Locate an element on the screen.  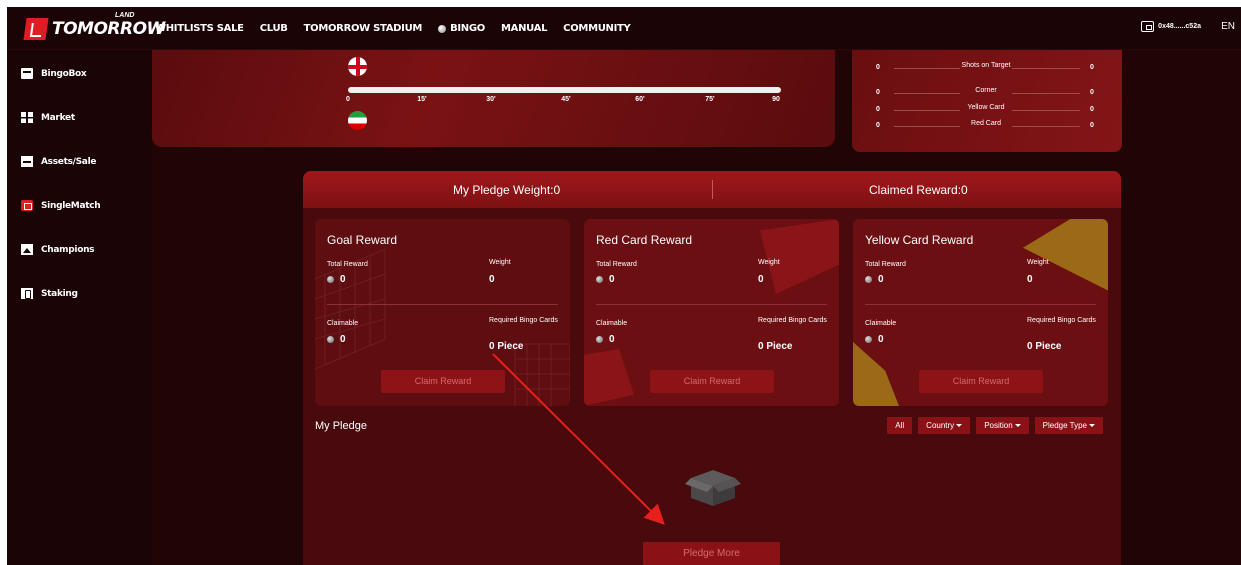
timeline-tick: 75' is located at coordinates (710, 99).